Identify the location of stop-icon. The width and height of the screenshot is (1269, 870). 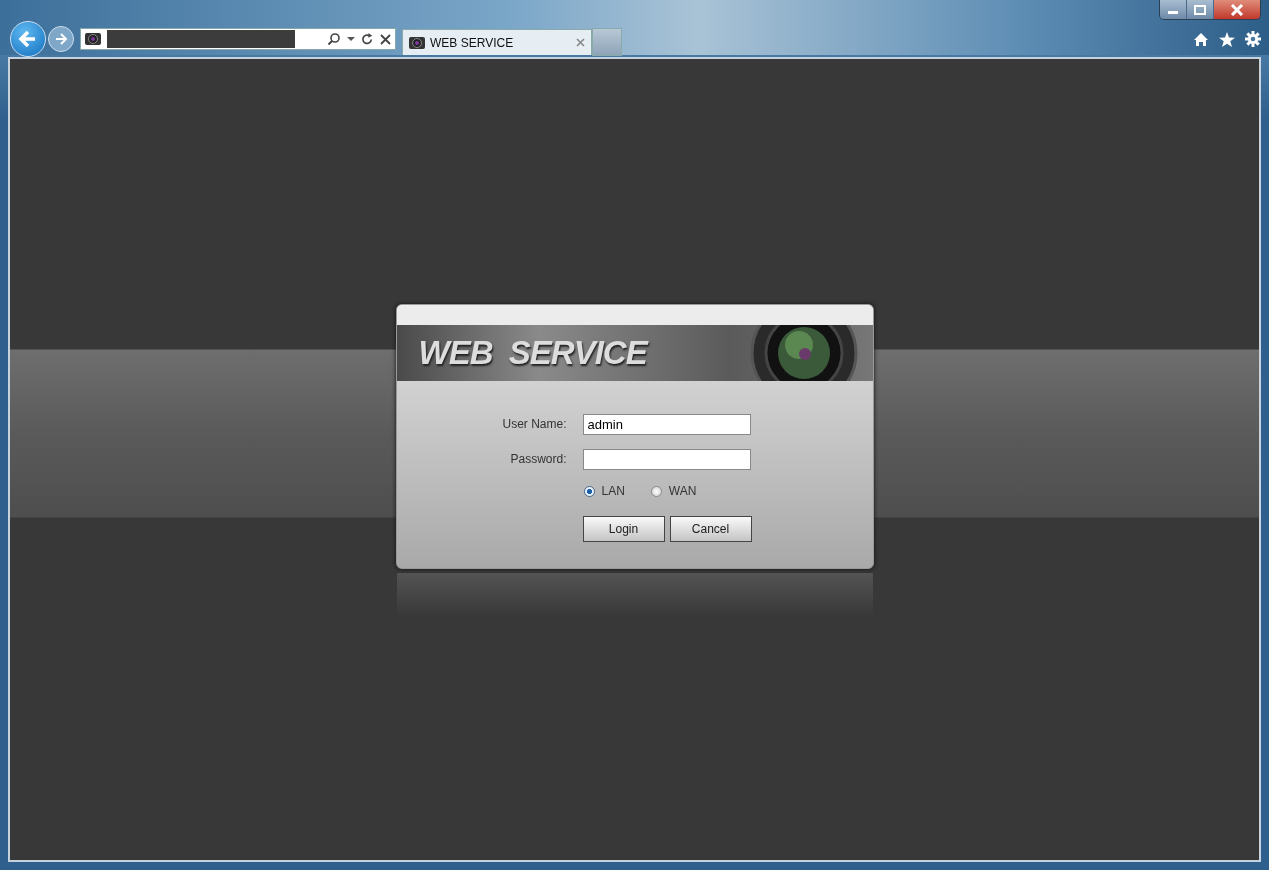
(385, 39).